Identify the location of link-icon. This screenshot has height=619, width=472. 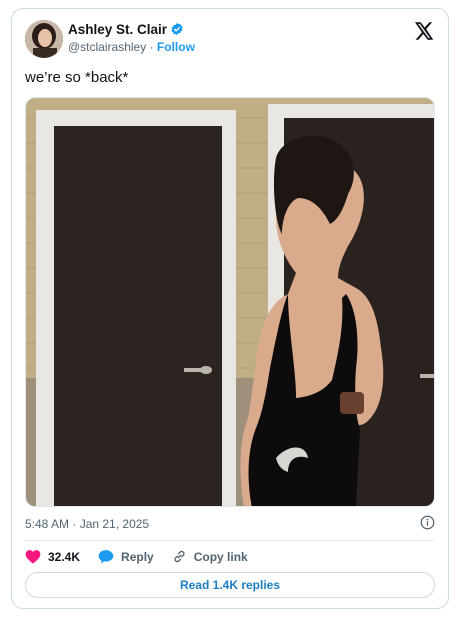
(179, 556).